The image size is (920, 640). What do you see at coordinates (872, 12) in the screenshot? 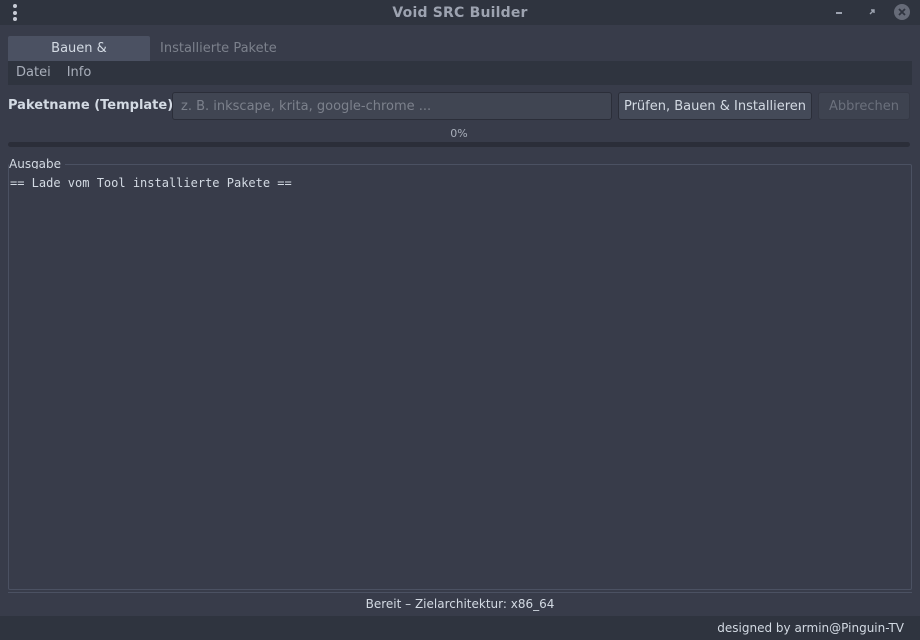
I see `maximize-icon` at bounding box center [872, 12].